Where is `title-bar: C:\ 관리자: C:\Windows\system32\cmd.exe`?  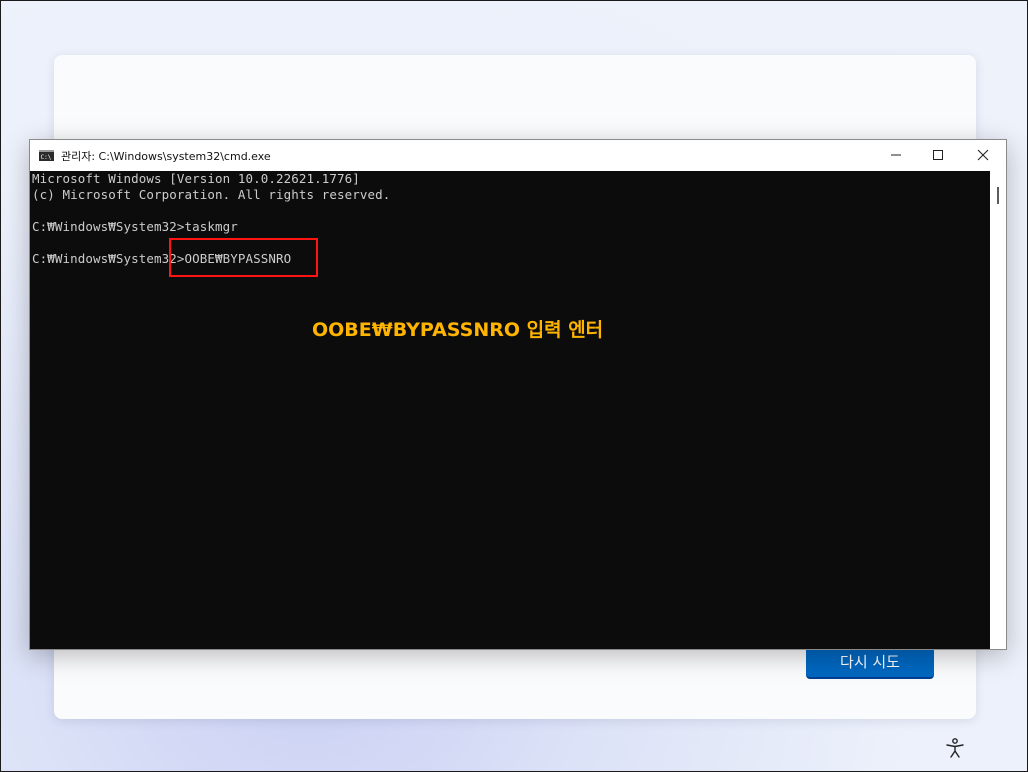 title-bar: C:\ 관리자: C:\Windows\system32\cmd.exe is located at coordinates (518, 155).